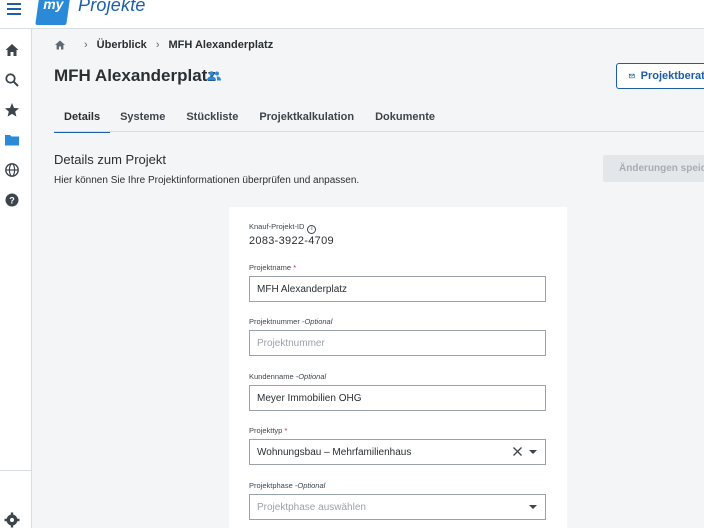 This screenshot has width=704, height=528. Describe the element at coordinates (397, 343) in the screenshot. I see `project-number-input: Projektnummer` at that location.